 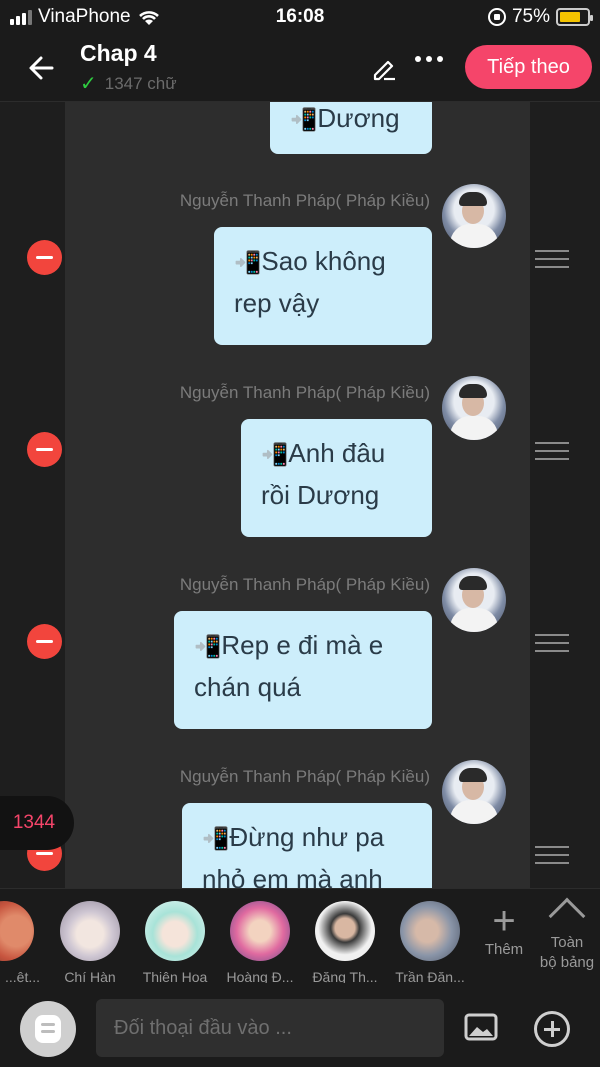 What do you see at coordinates (574, 17) in the screenshot?
I see `battery-icon` at bounding box center [574, 17].